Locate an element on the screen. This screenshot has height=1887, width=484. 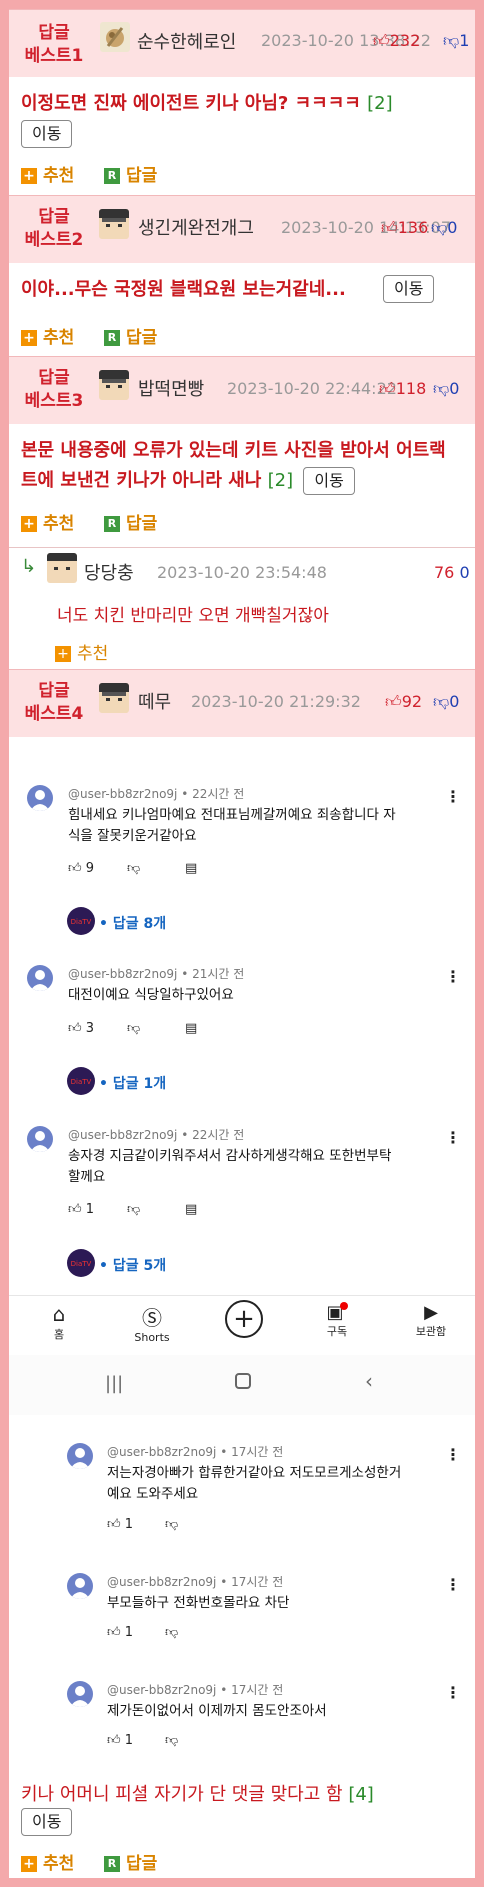
best-badge-2: 답글 베스트2 is located at coordinates (54, 228).